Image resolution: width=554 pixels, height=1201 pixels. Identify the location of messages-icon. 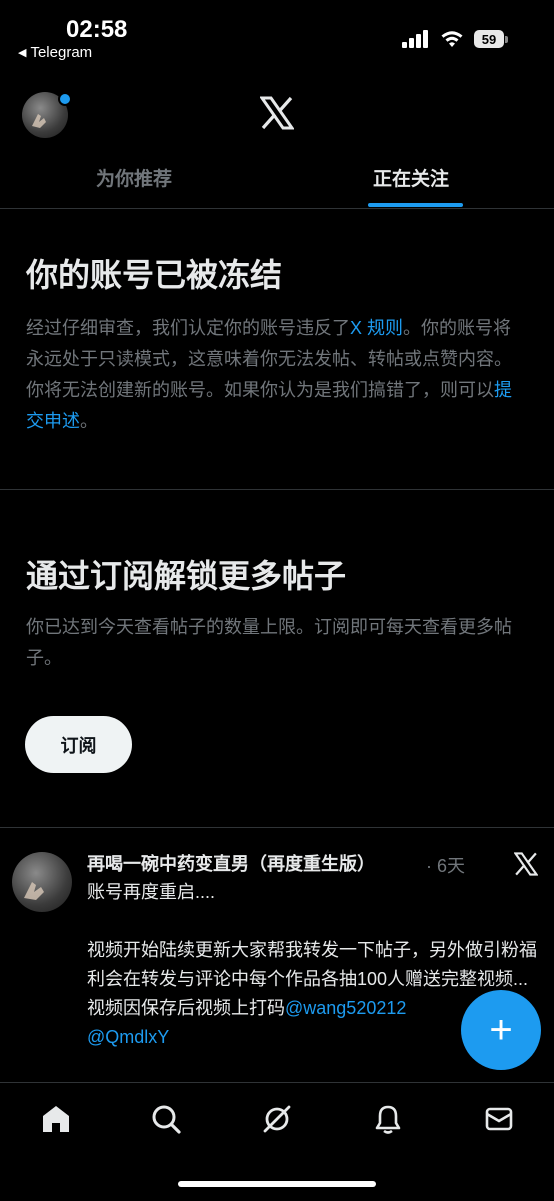
(499, 1119).